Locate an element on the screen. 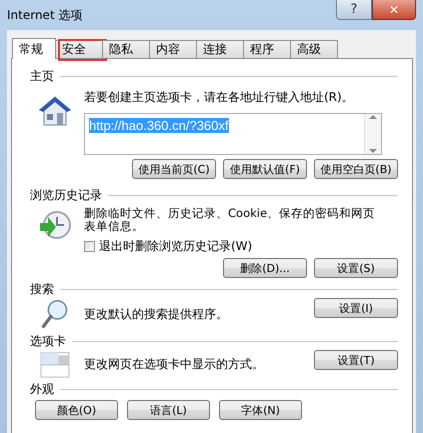 Image resolution: width=423 pixels, height=433 pixels. tab: 隐私 is located at coordinates (126, 49).